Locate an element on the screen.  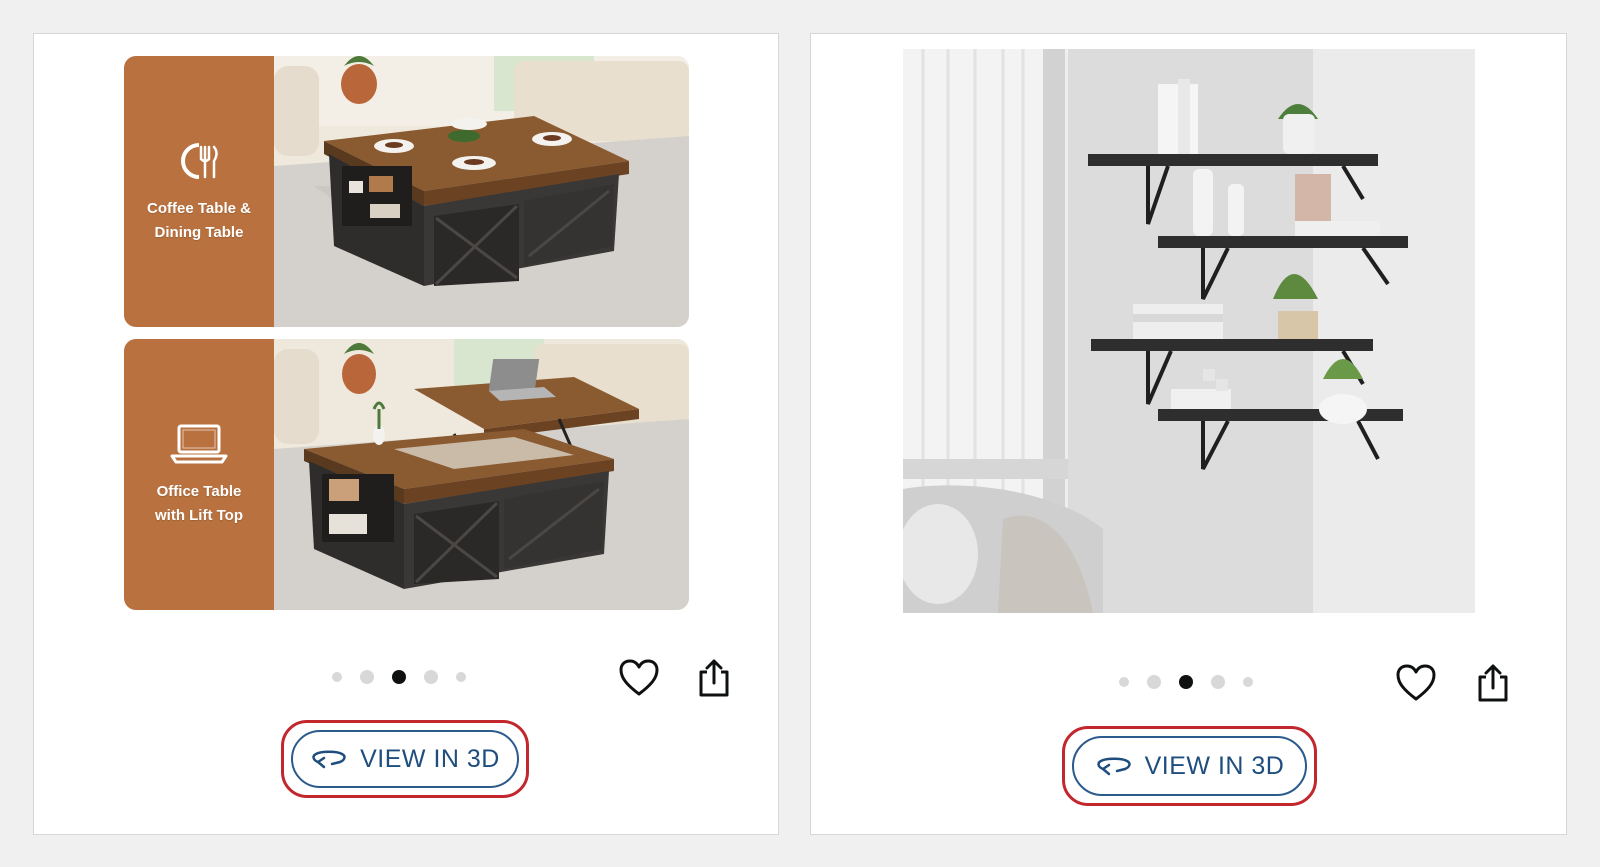
panel-label-line-1: Coffee Table & is located at coordinates (199, 208).